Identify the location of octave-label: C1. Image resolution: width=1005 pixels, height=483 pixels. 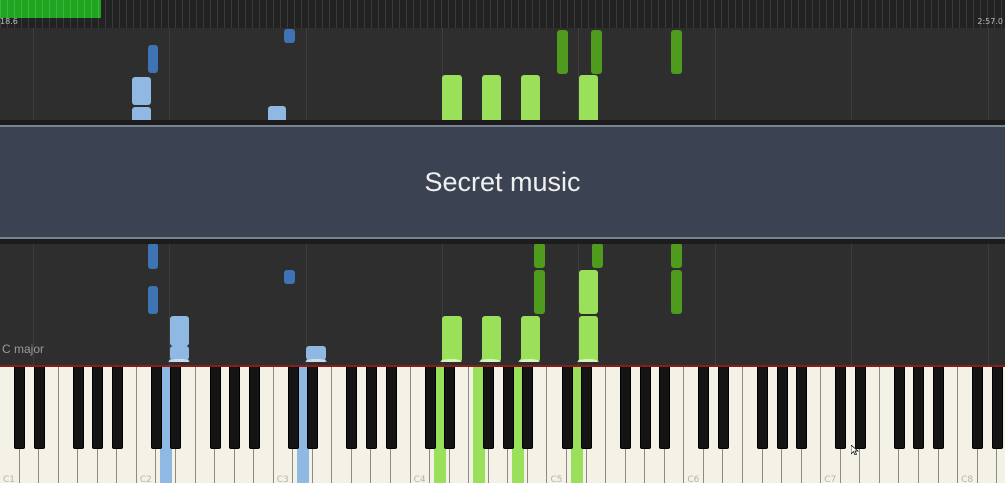
(9, 479).